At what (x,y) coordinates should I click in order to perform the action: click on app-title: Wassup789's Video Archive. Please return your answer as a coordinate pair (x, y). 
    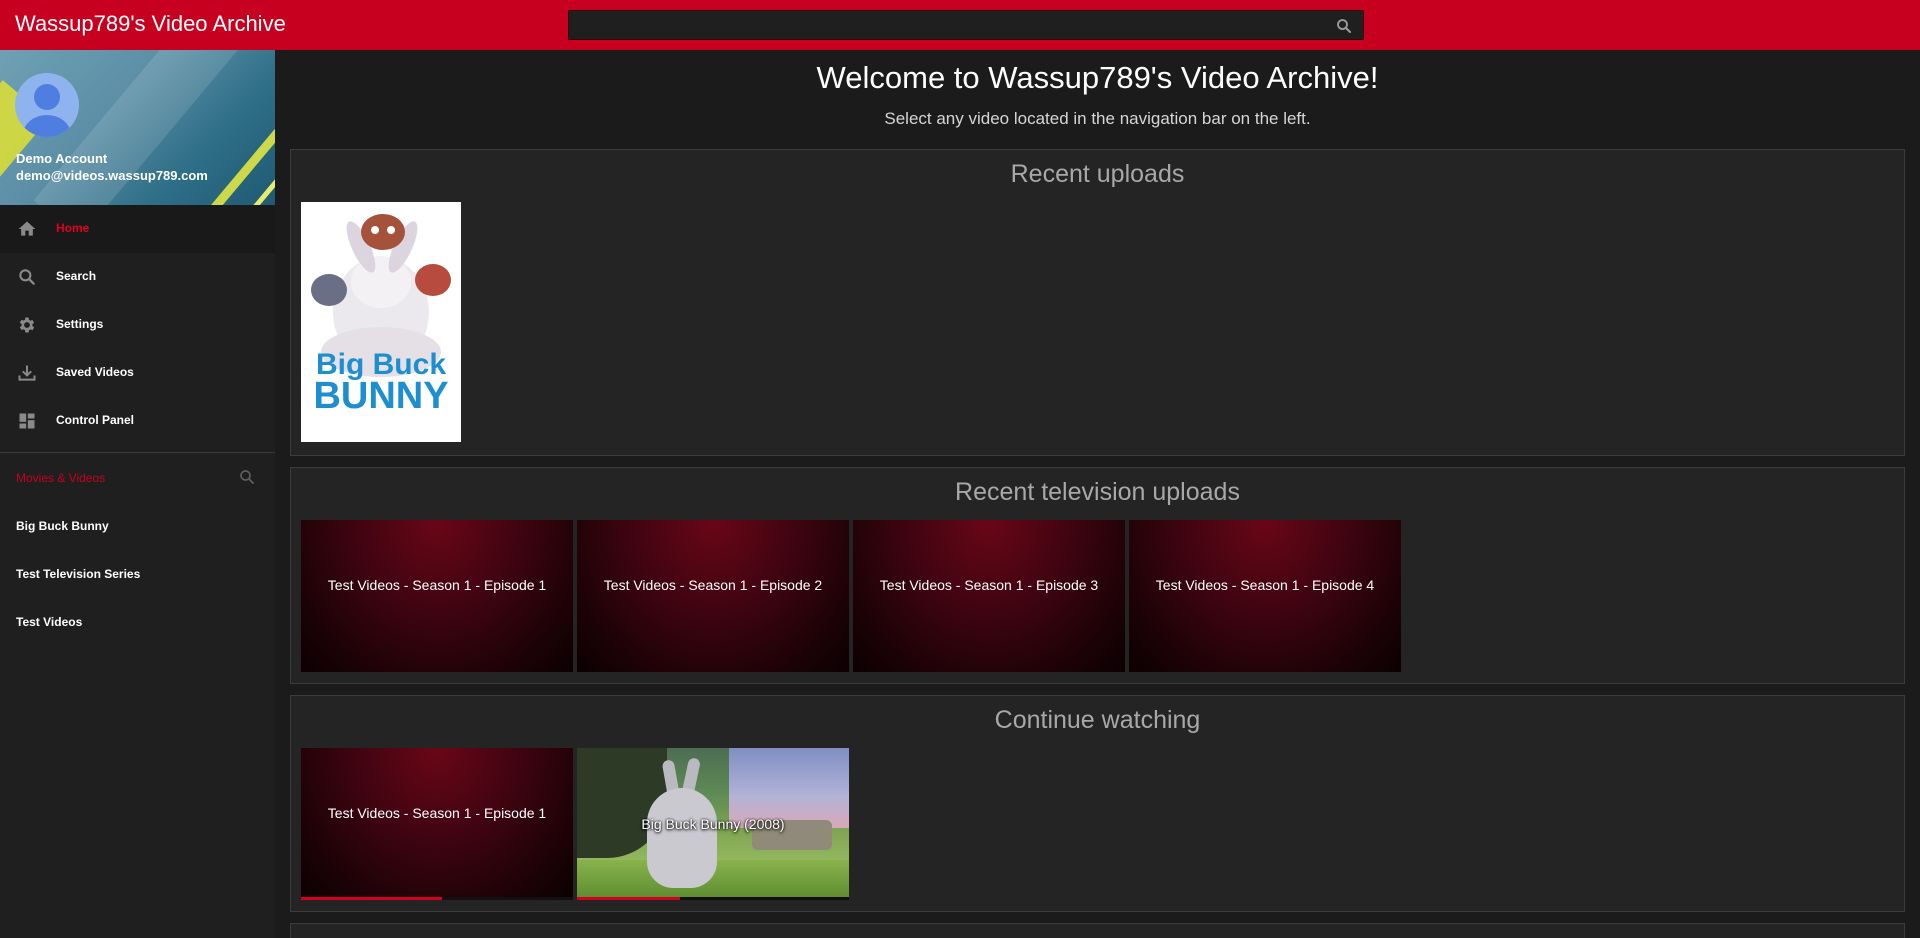
    Looking at the image, I should click on (150, 24).